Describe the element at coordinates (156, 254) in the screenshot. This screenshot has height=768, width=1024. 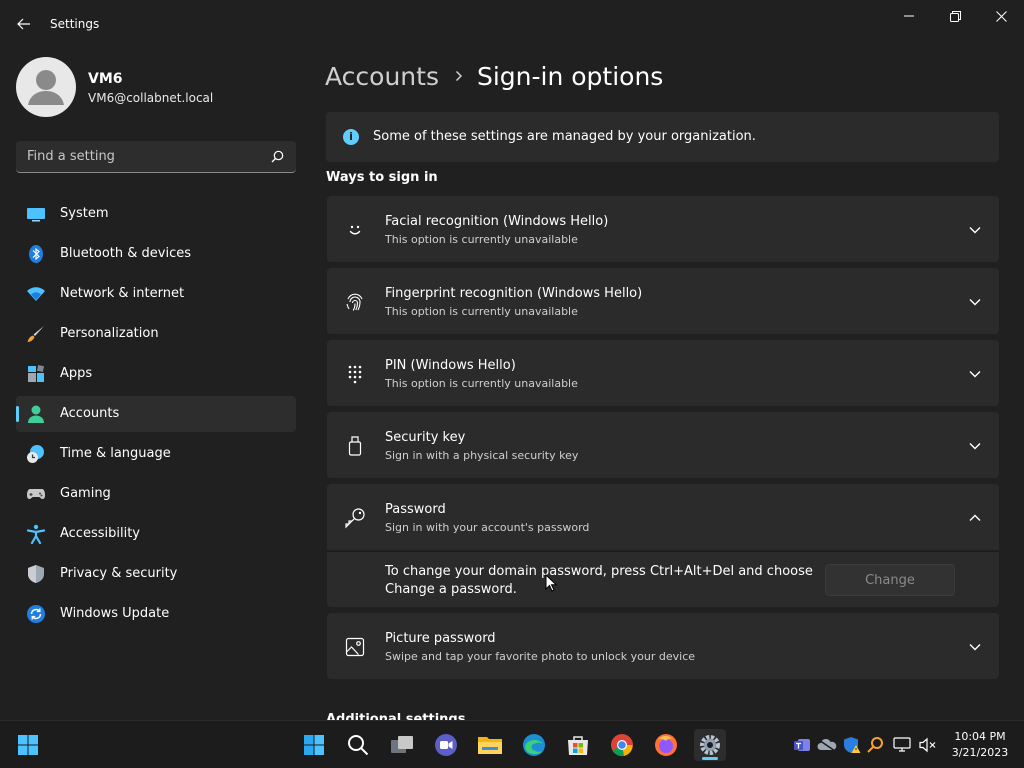
I see `sidebar-item-bluetooth: Bluetooth & devices` at that location.